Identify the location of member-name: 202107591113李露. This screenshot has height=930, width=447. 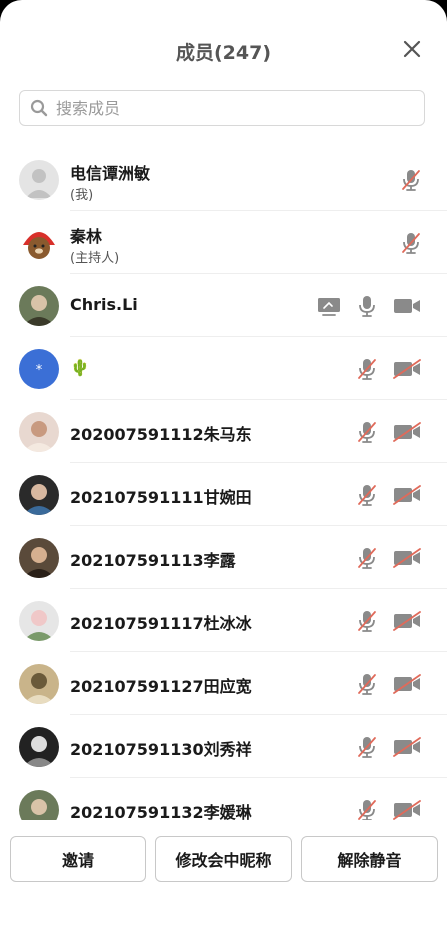
(153, 560).